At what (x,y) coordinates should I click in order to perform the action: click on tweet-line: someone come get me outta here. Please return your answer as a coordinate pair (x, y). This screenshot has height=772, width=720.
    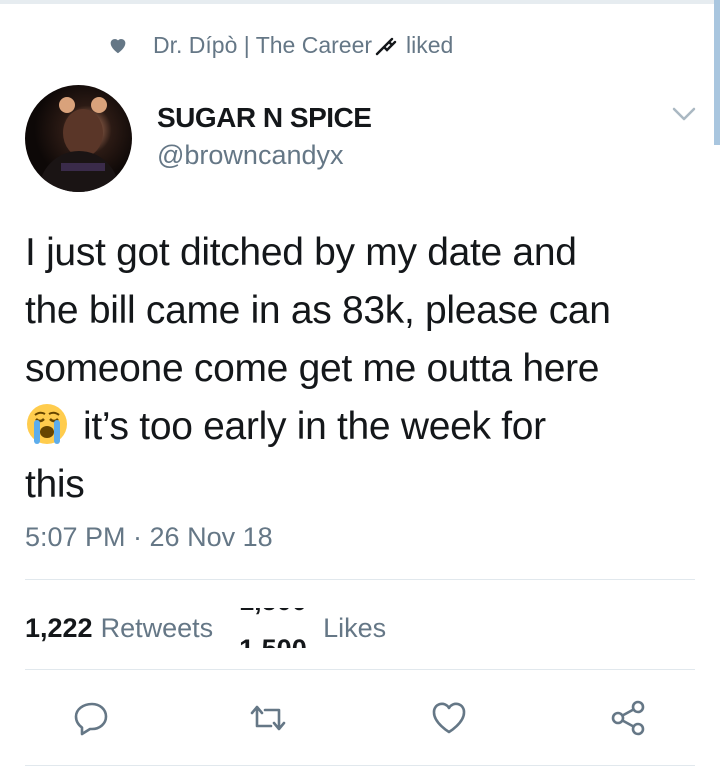
    Looking at the image, I should click on (312, 368).